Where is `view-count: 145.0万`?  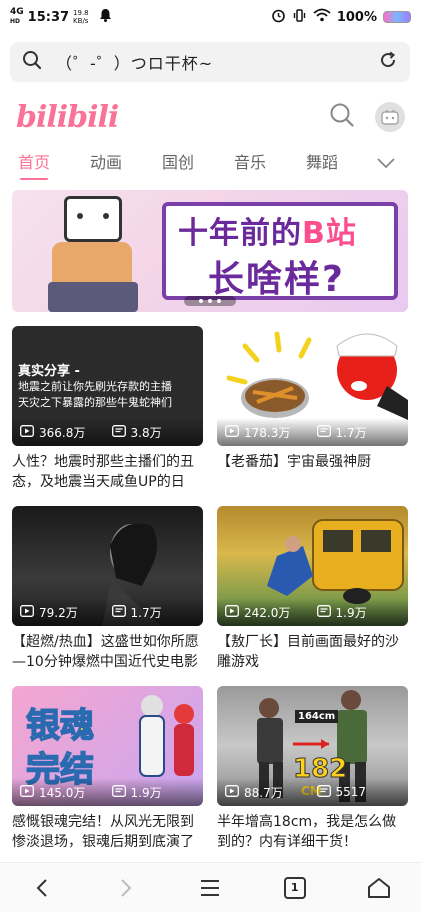
view-count: 145.0万 is located at coordinates (62, 792).